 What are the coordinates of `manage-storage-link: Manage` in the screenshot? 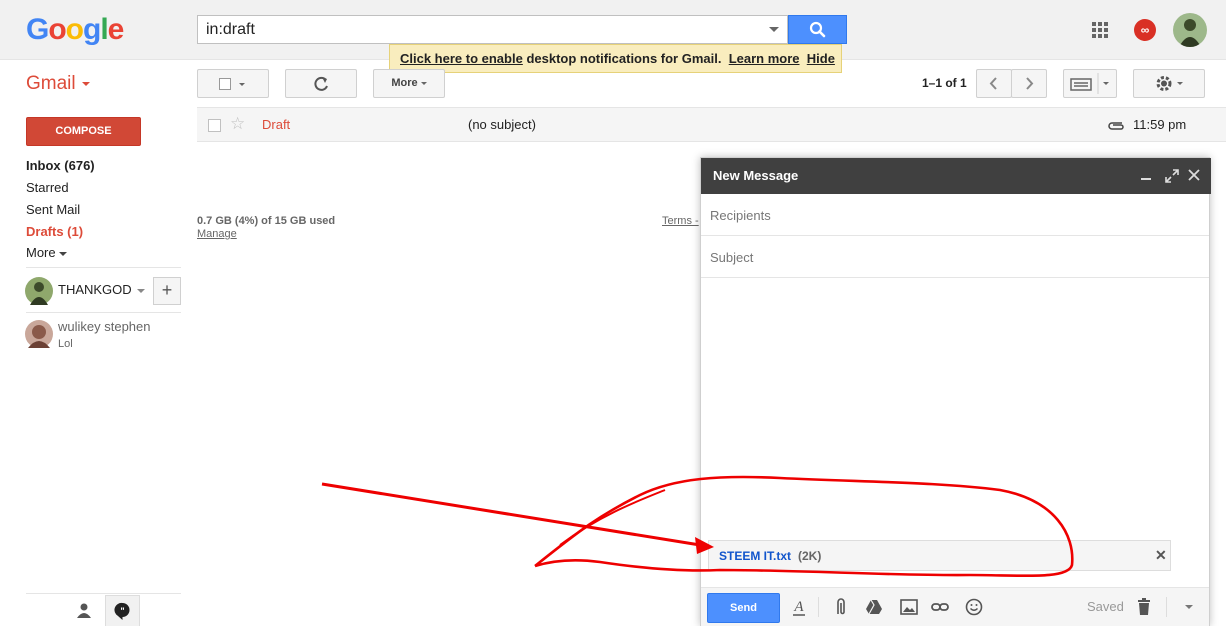 It's located at (217, 234).